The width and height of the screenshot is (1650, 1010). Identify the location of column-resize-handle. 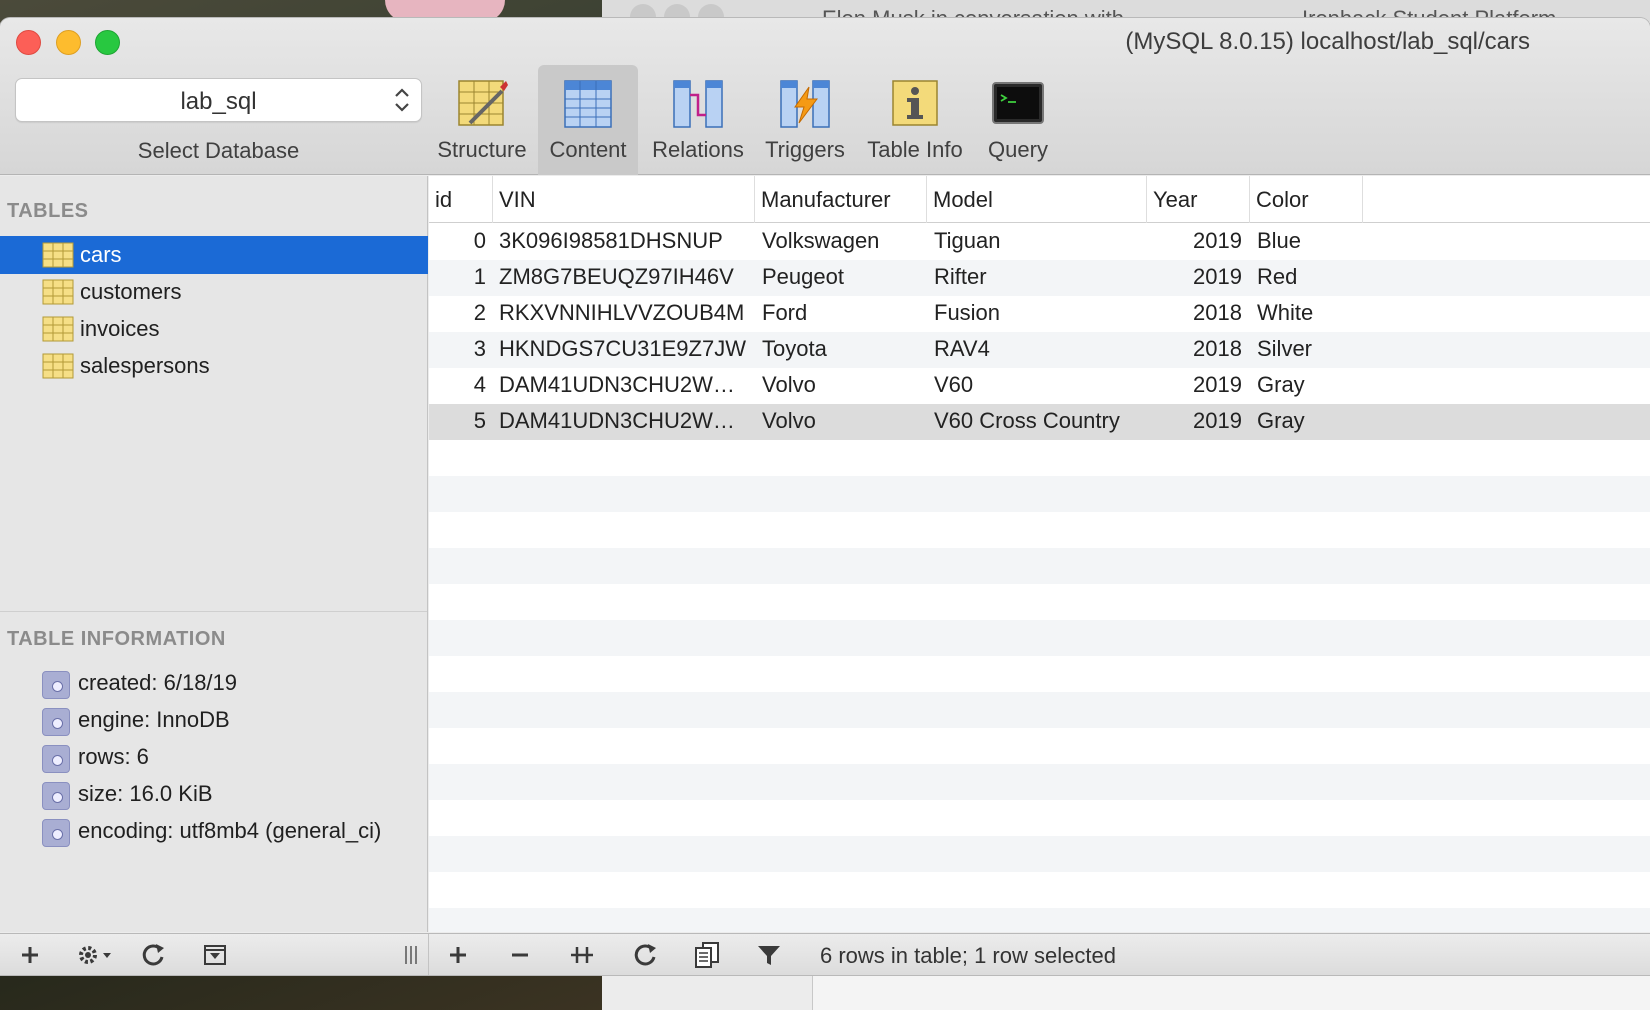
(411, 955).